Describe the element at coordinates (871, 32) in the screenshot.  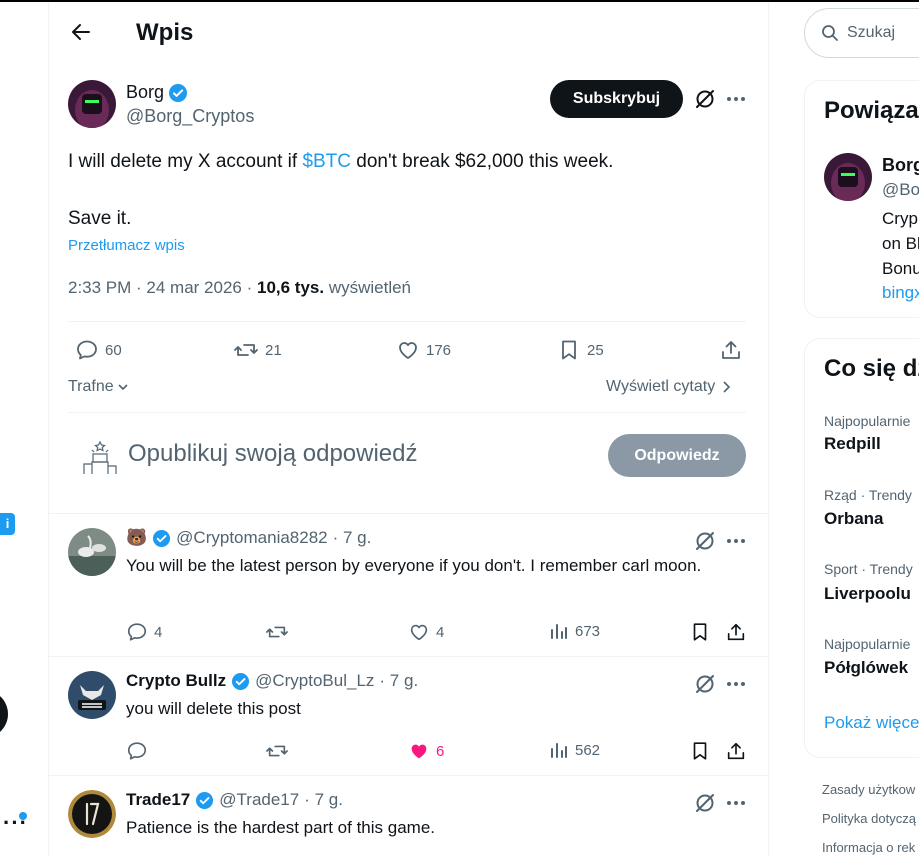
I see `search-placeholder: Szukaj` at that location.